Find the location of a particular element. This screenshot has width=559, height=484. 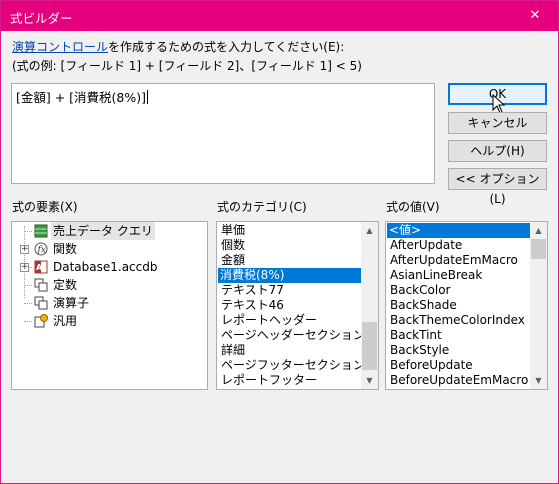

query-icon is located at coordinates (41, 231).